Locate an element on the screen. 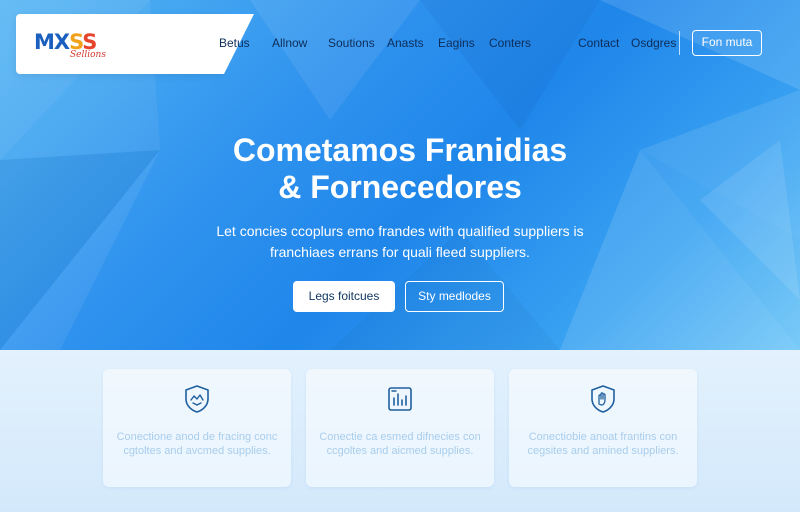  nav-link-contact: Contact is located at coordinates (604, 43).